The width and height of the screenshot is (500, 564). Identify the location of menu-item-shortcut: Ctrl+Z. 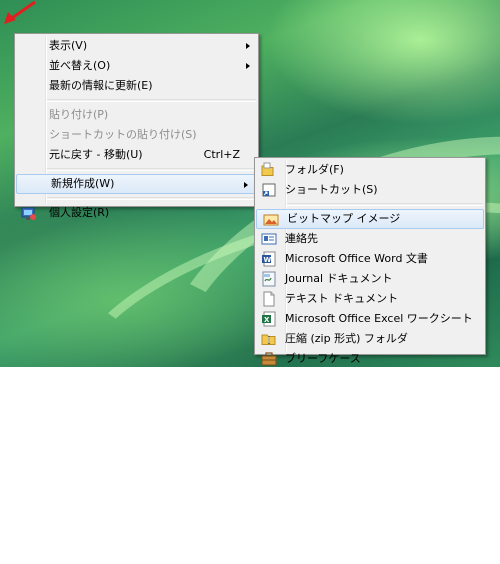
(221, 154).